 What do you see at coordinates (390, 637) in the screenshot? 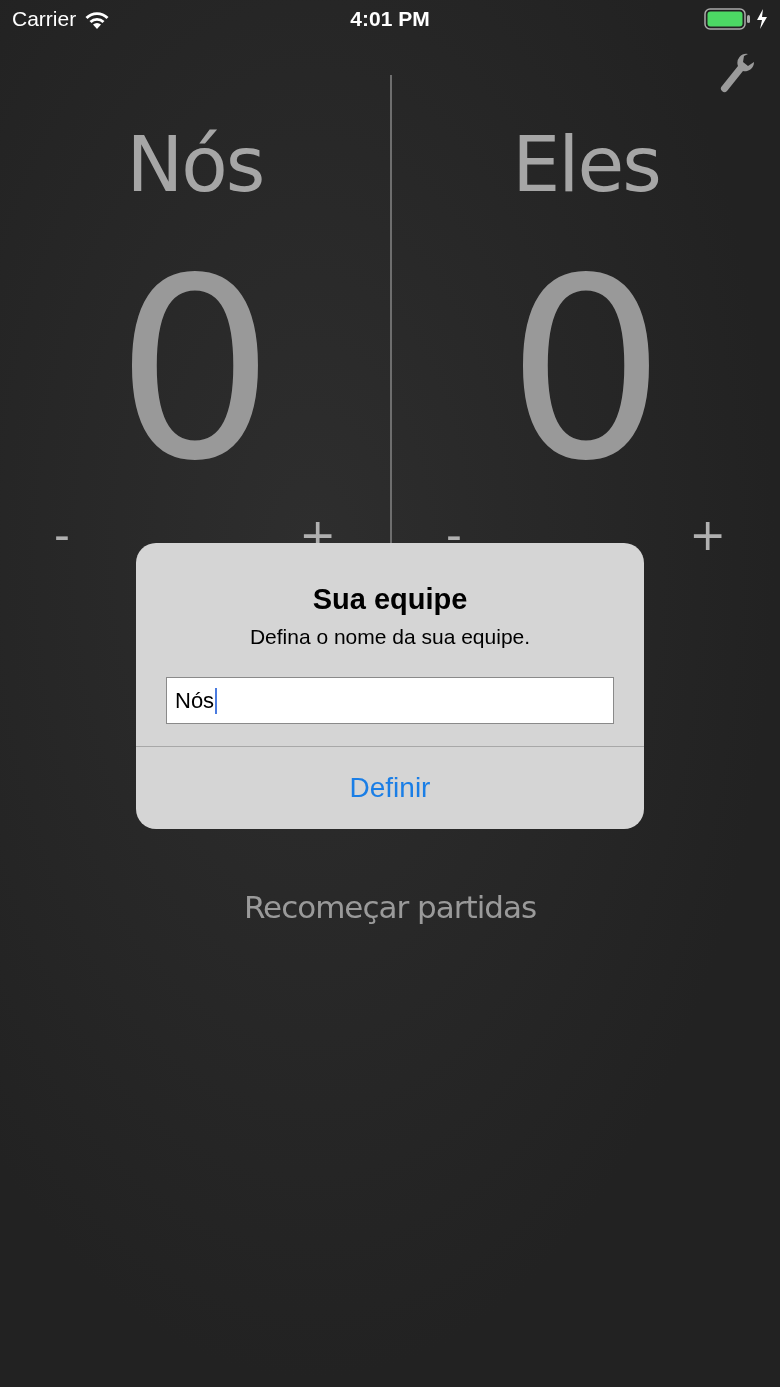
I see `dialog-message: Defina o nome da sua equipe.` at bounding box center [390, 637].